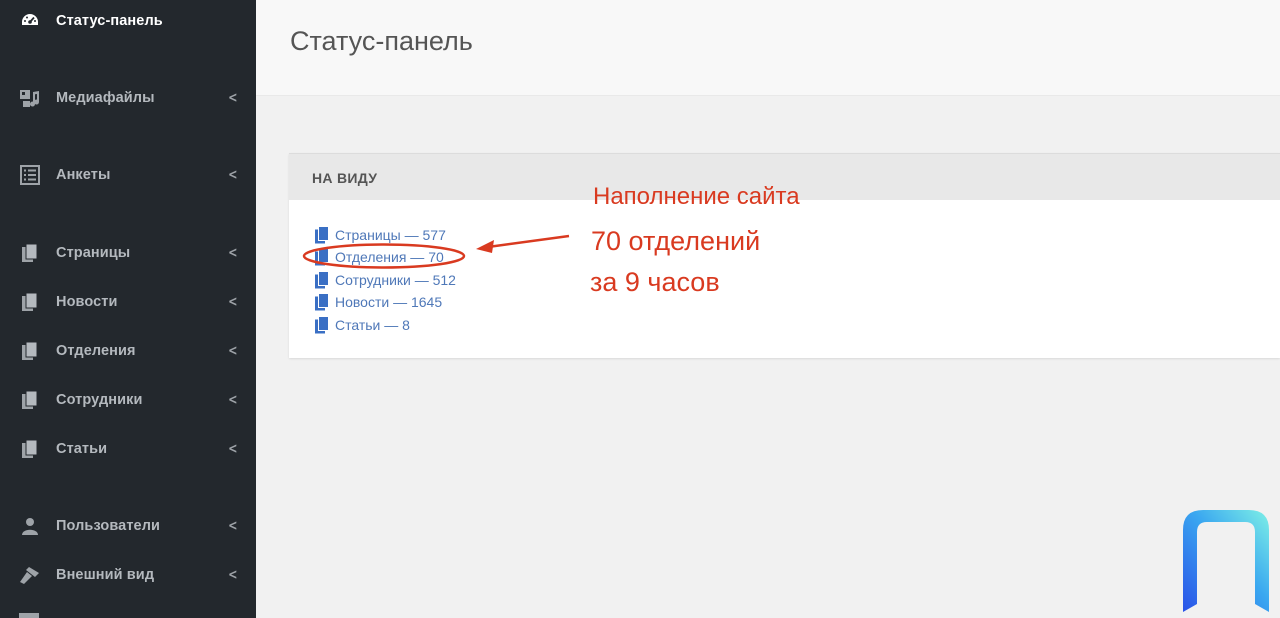  I want to click on sidebar-item-departments: Отделения <, so click(128, 351).